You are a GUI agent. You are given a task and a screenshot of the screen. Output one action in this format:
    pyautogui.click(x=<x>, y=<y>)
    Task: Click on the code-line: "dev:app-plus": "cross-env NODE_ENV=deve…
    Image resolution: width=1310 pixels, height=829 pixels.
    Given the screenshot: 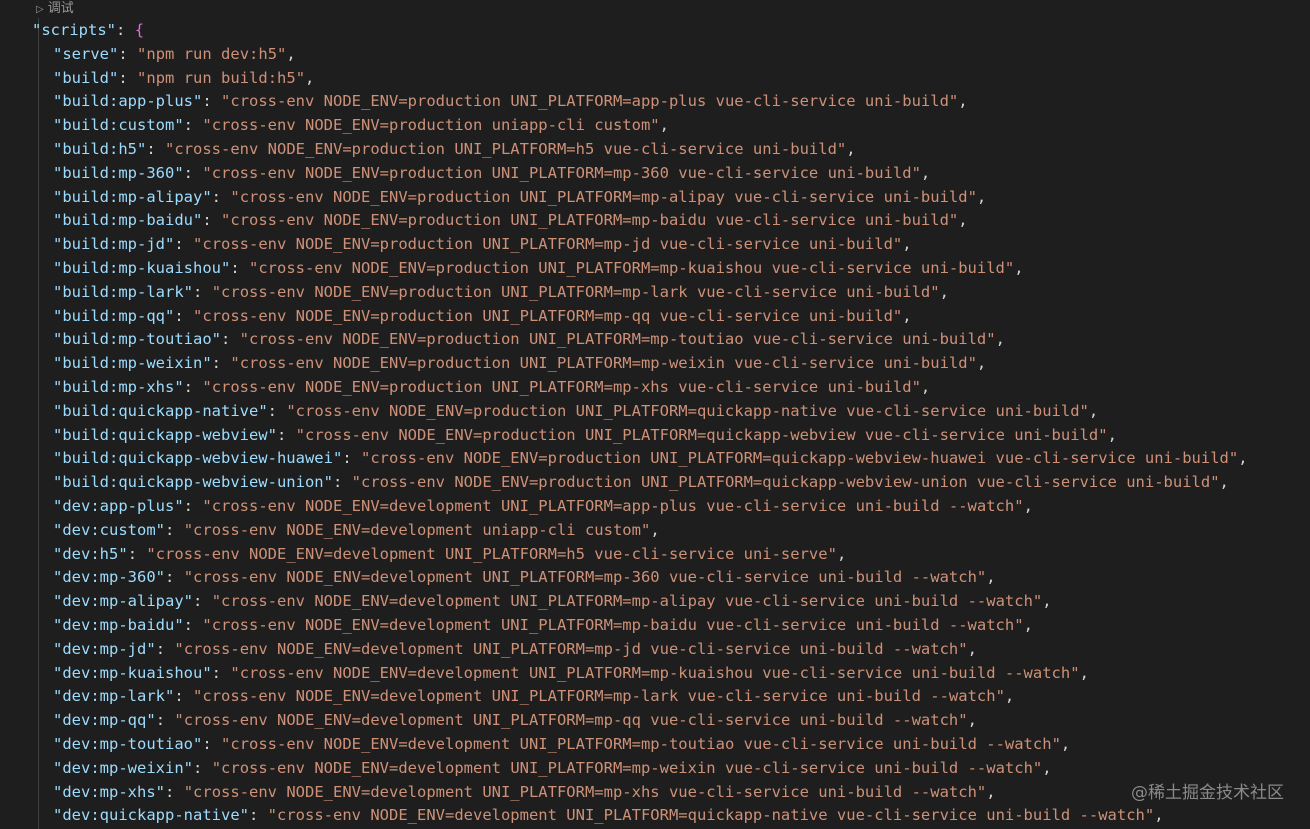 What is the action you would take?
    pyautogui.click(x=543, y=505)
    